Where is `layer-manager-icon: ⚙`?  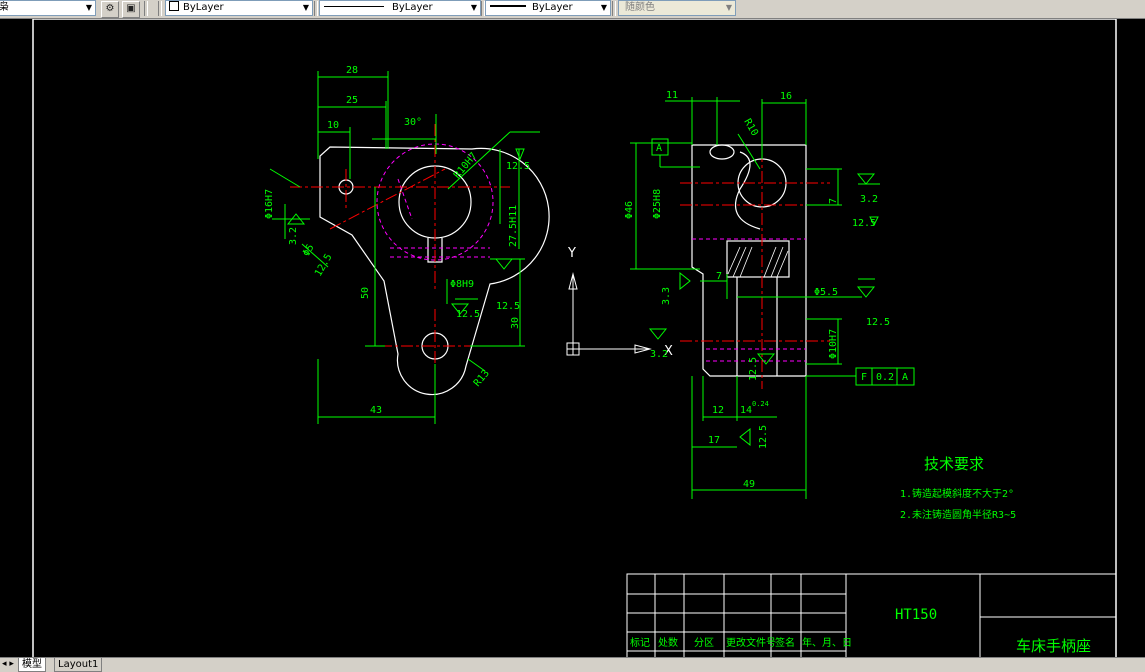
layer-manager-icon: ⚙ is located at coordinates (110, 9).